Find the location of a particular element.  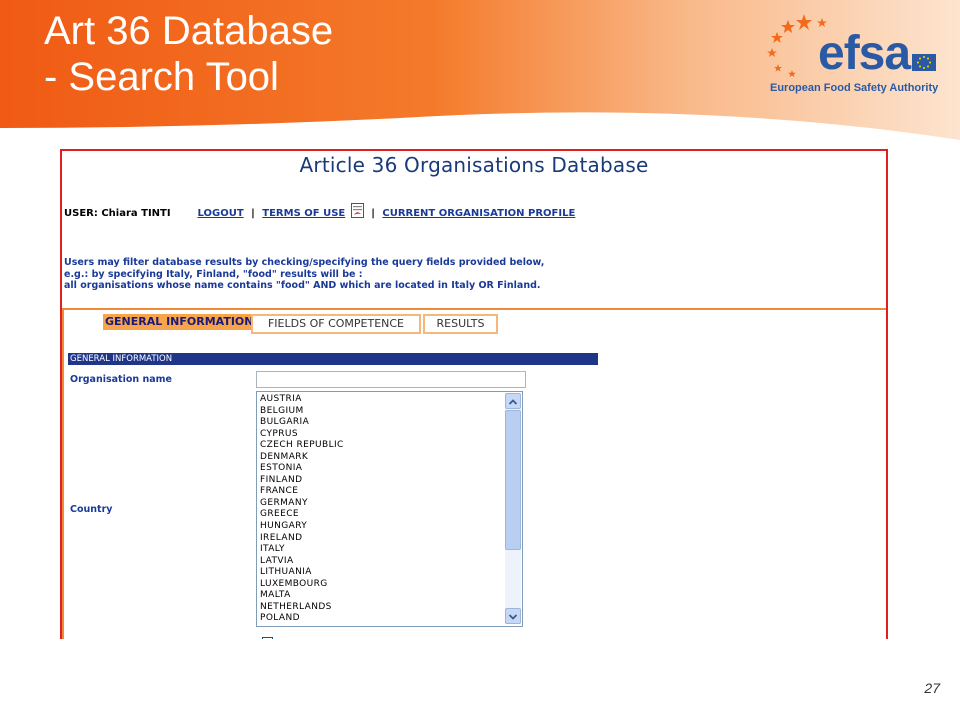

country-option: MALTA is located at coordinates (302, 596).